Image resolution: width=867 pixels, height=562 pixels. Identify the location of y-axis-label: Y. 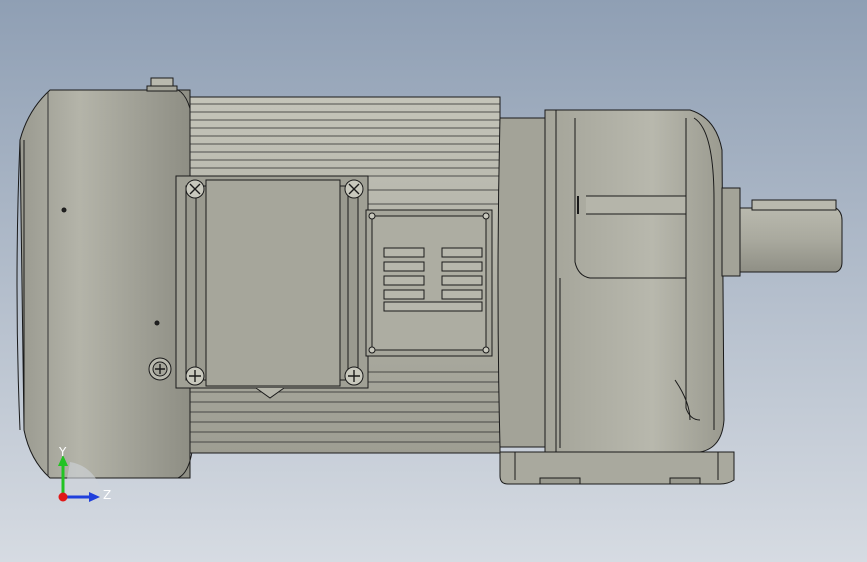
(62, 452).